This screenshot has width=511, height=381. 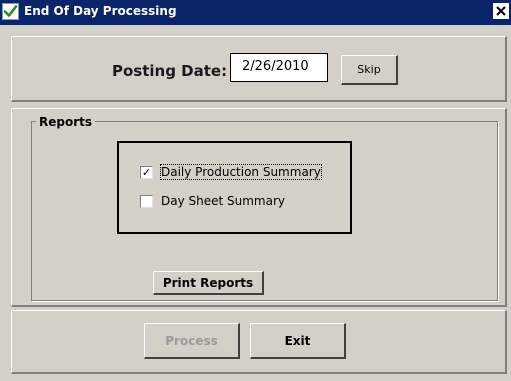 What do you see at coordinates (241, 172) in the screenshot?
I see `daily-production-summary-label: Daily Production Summary` at bounding box center [241, 172].